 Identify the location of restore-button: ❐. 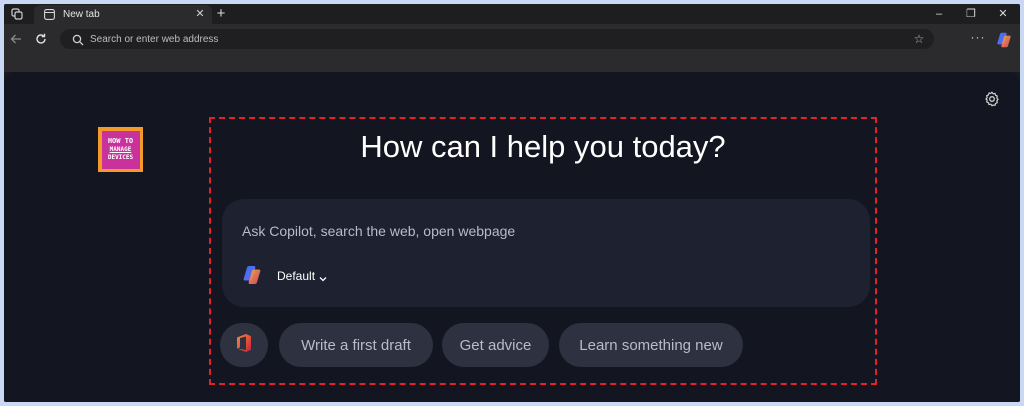
(971, 14).